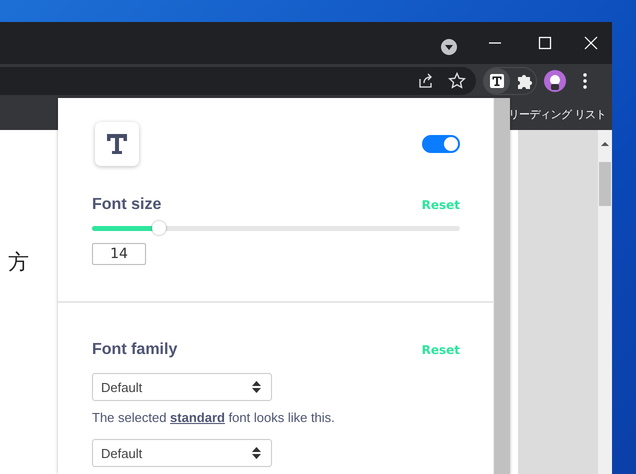  What do you see at coordinates (426, 81) in the screenshot?
I see `share-icon` at bounding box center [426, 81].